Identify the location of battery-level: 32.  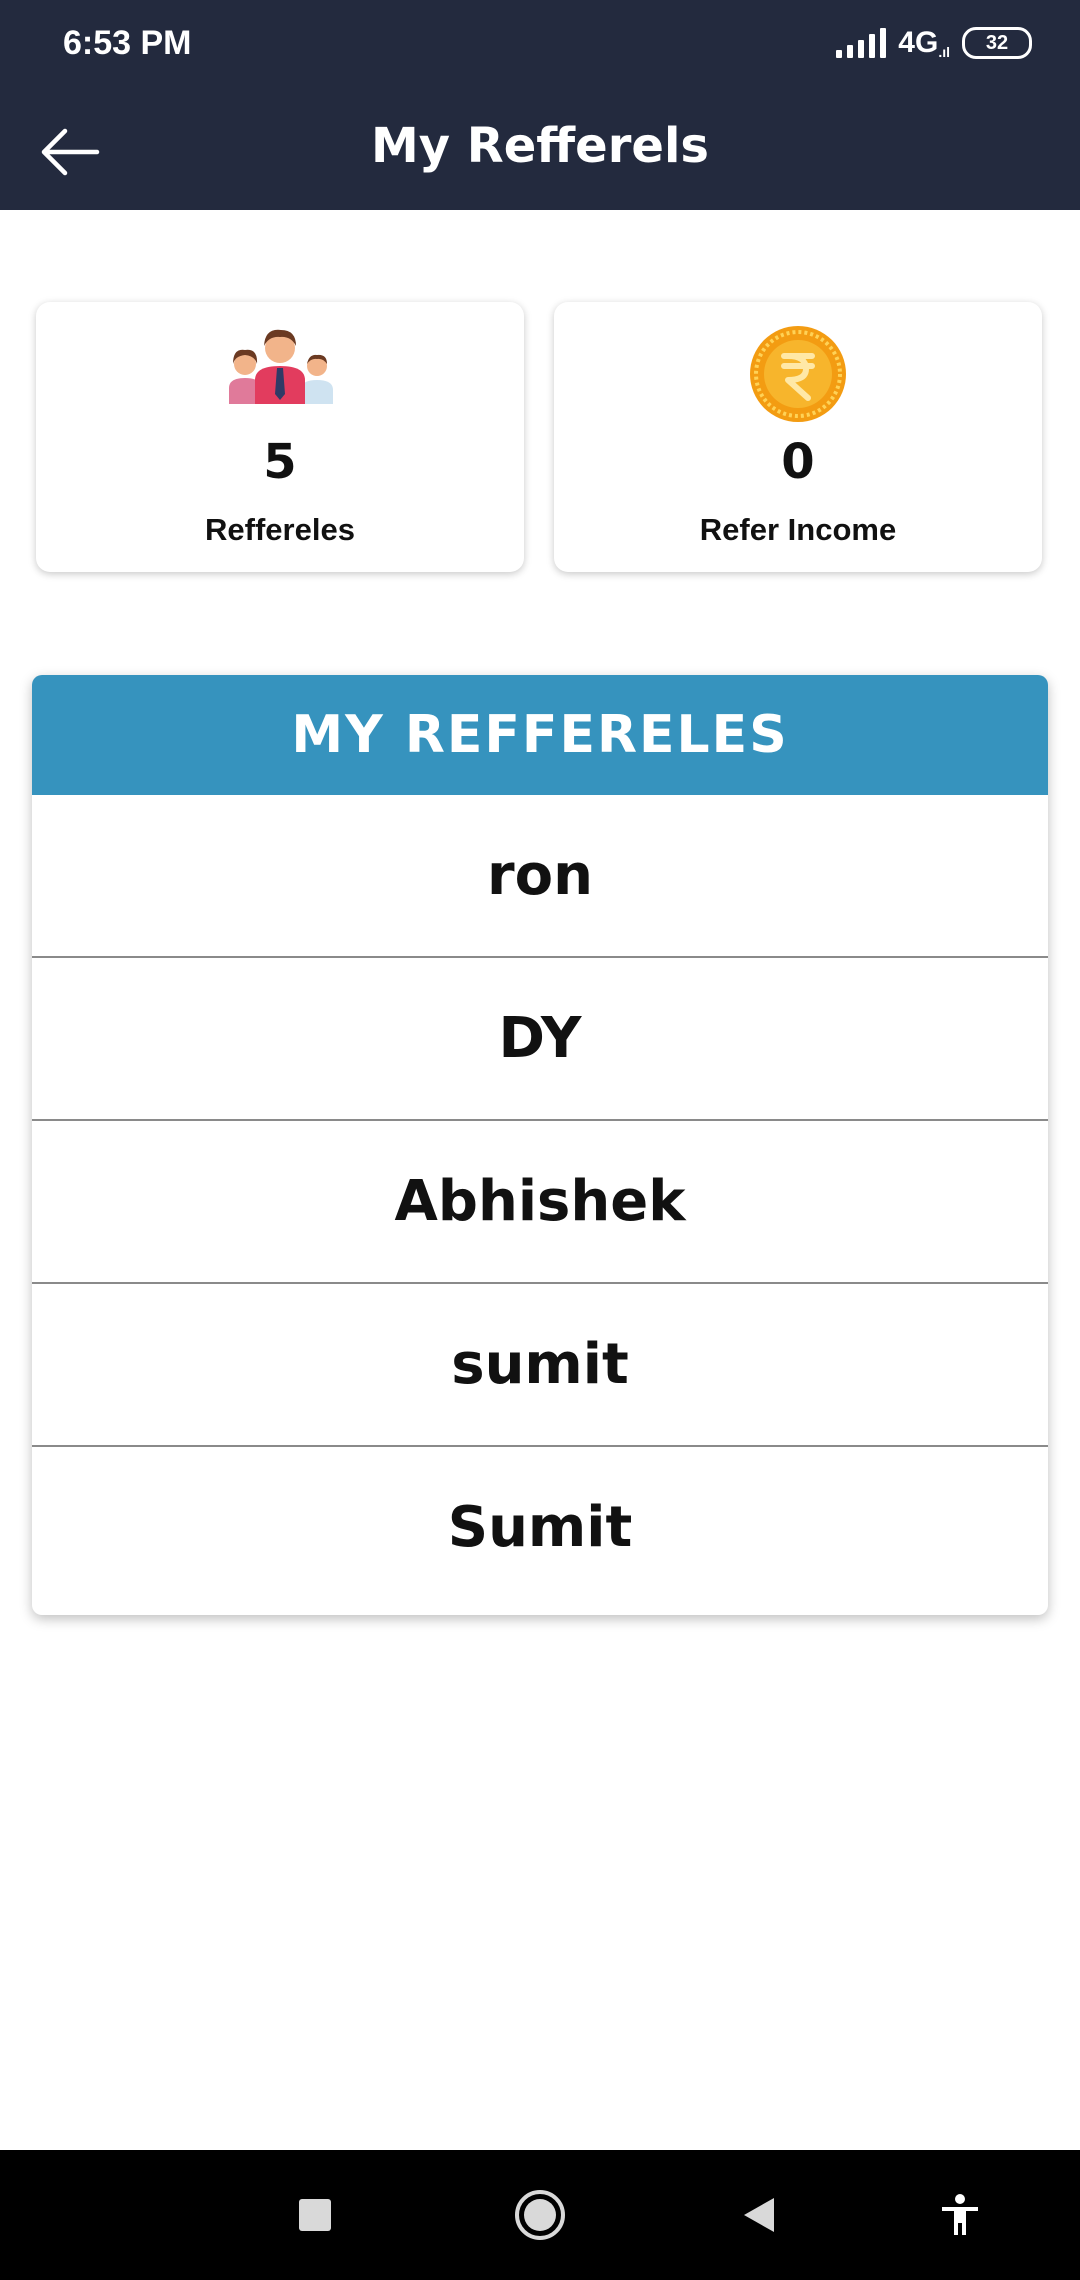
(997, 42).